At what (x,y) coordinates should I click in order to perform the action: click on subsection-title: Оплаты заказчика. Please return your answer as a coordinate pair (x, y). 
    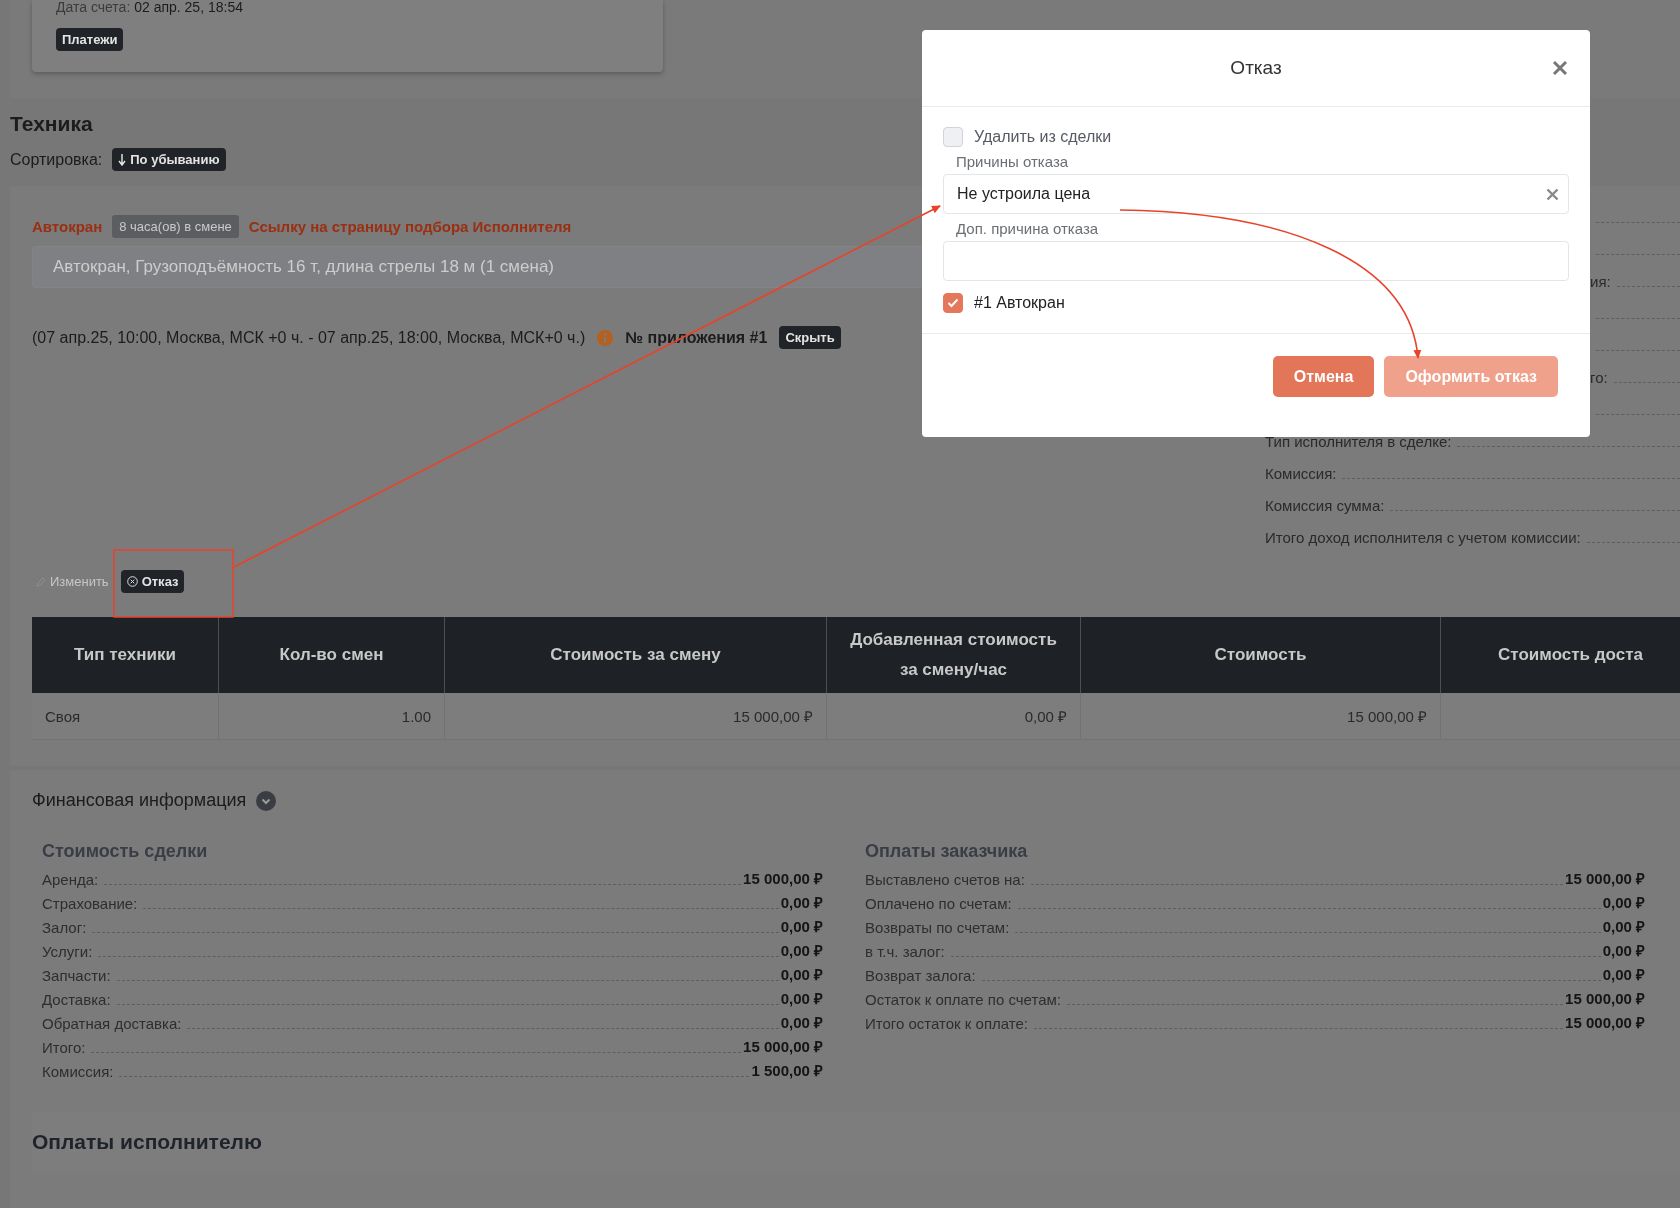
    Looking at the image, I should click on (947, 851).